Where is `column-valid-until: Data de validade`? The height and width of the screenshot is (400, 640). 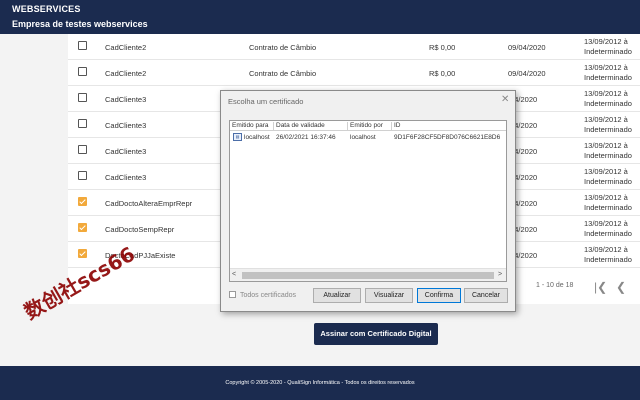
column-valid-until: Data de validade is located at coordinates (311, 126).